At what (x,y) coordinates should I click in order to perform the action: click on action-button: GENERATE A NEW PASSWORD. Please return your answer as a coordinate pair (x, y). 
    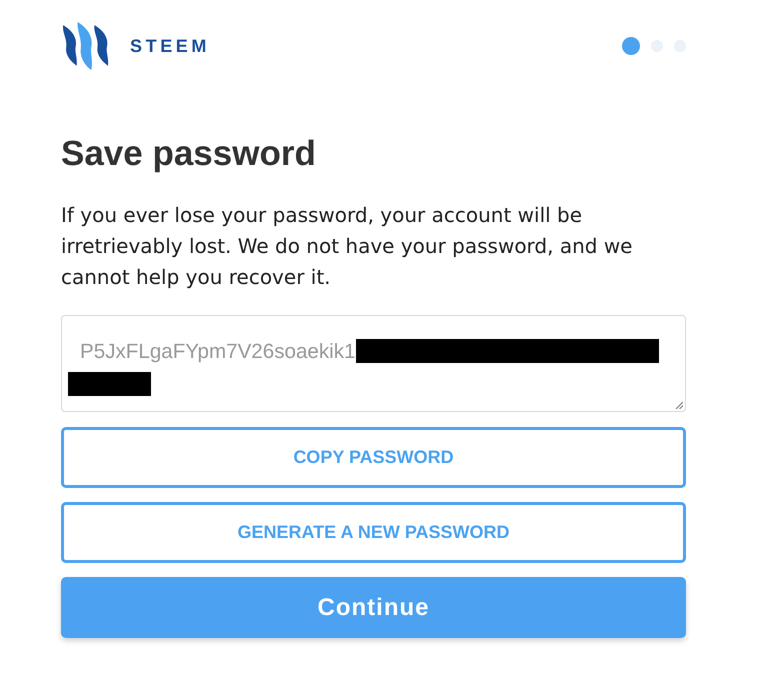
    Looking at the image, I should click on (373, 532).